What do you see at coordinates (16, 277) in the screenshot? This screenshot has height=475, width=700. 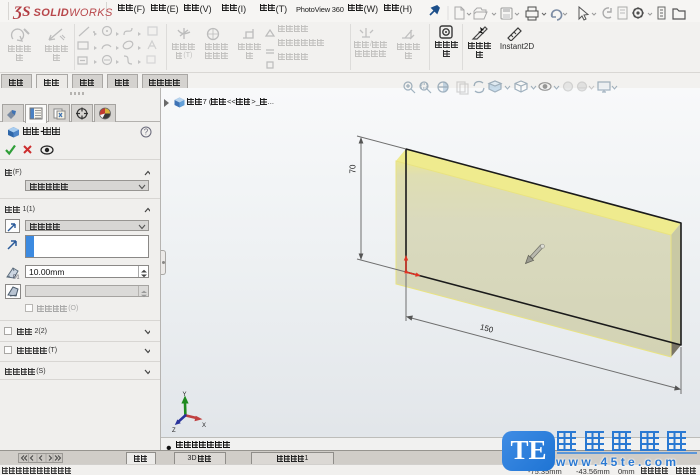 I see `svg-text: D1` at bounding box center [16, 277].